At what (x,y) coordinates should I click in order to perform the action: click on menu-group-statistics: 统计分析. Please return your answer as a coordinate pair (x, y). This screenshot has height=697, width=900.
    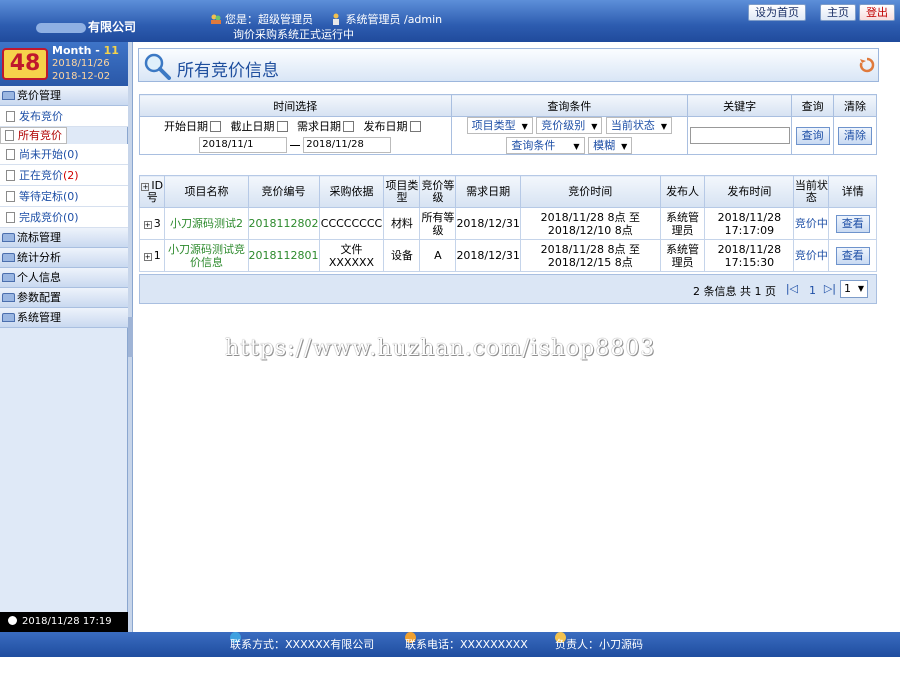
    Looking at the image, I should click on (64, 258).